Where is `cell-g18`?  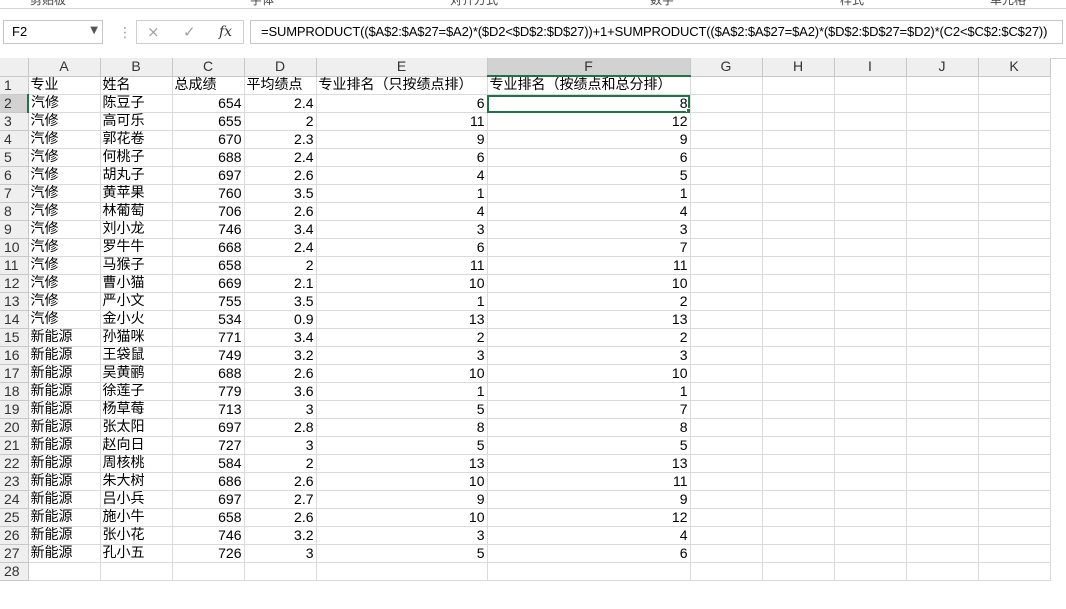 cell-g18 is located at coordinates (726, 391).